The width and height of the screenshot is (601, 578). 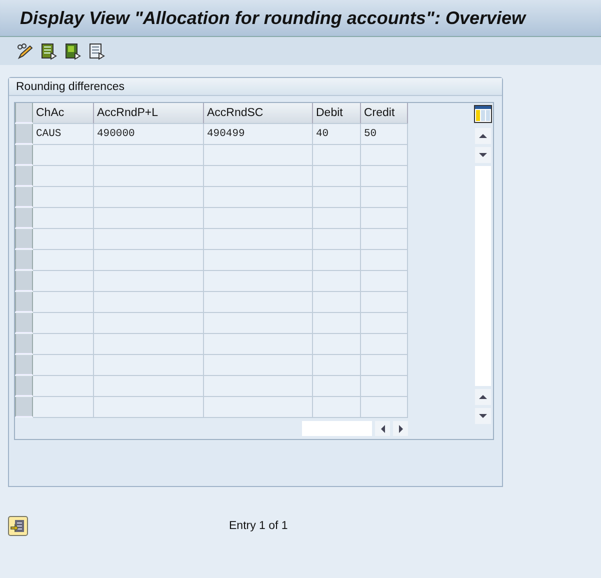 I want to click on column-header: Credit, so click(x=384, y=113).